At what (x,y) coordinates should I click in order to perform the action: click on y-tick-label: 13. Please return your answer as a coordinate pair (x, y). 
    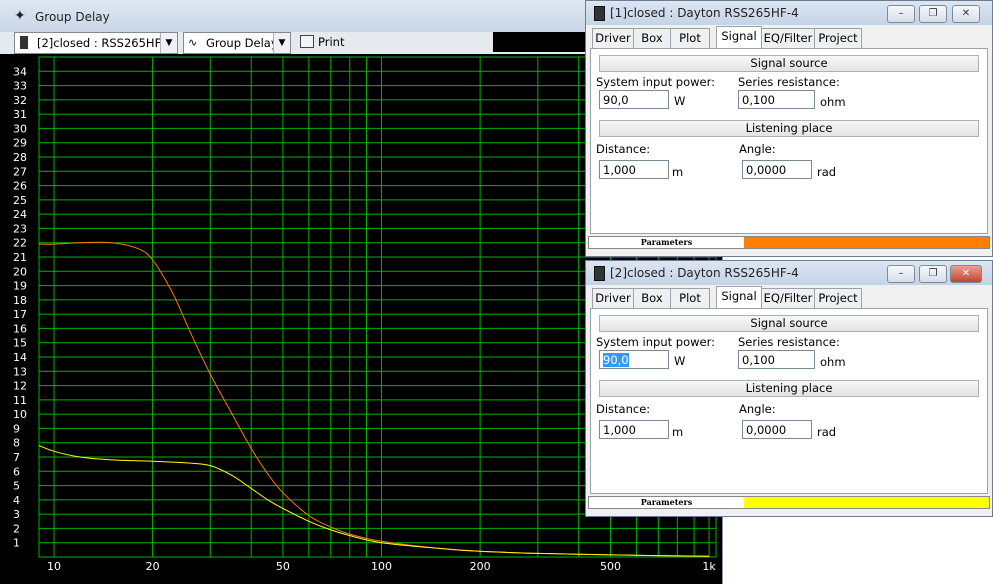
    Looking at the image, I should click on (20, 371).